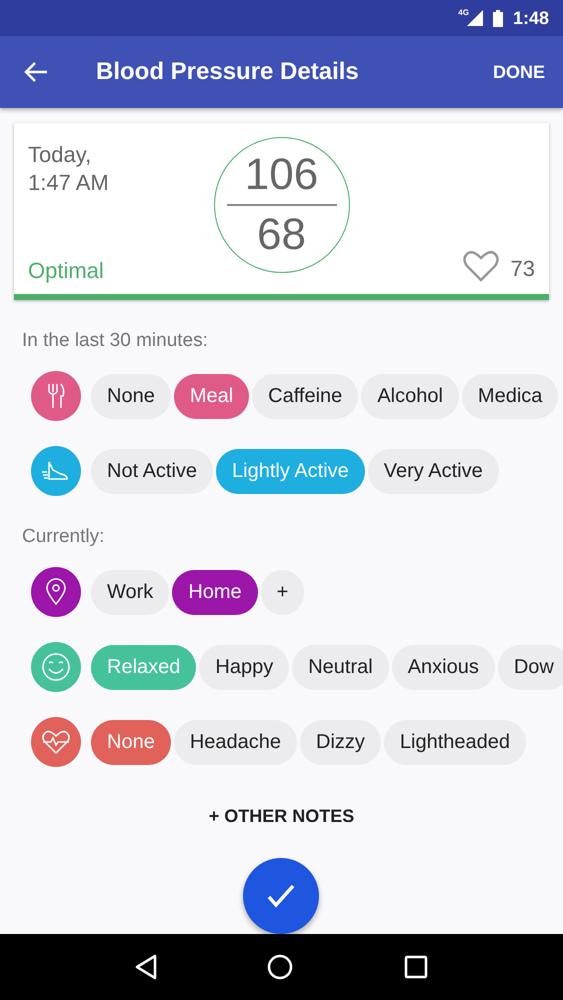 The height and width of the screenshot is (1000, 563). What do you see at coordinates (474, 18) in the screenshot?
I see `signal-icon` at bounding box center [474, 18].